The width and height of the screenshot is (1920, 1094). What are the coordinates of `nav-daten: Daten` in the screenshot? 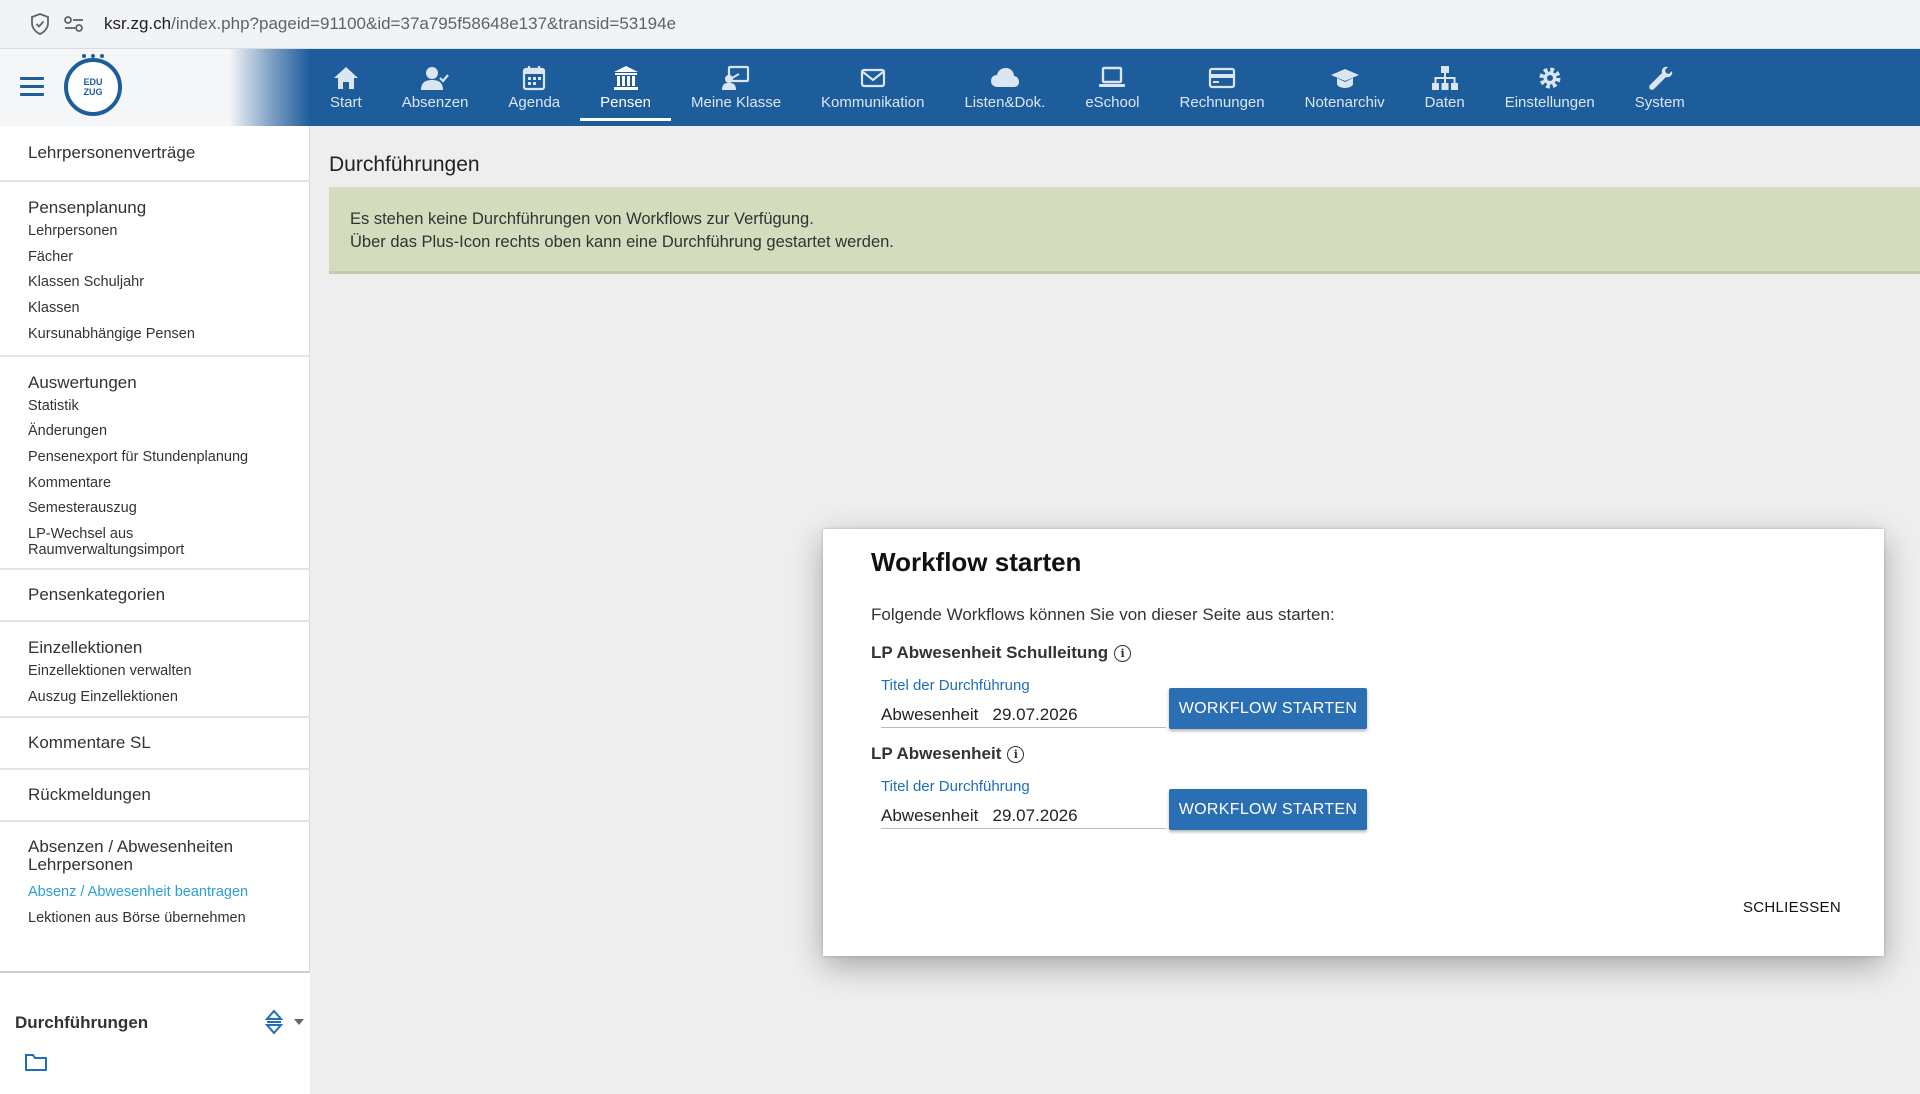 It's located at (1445, 87).